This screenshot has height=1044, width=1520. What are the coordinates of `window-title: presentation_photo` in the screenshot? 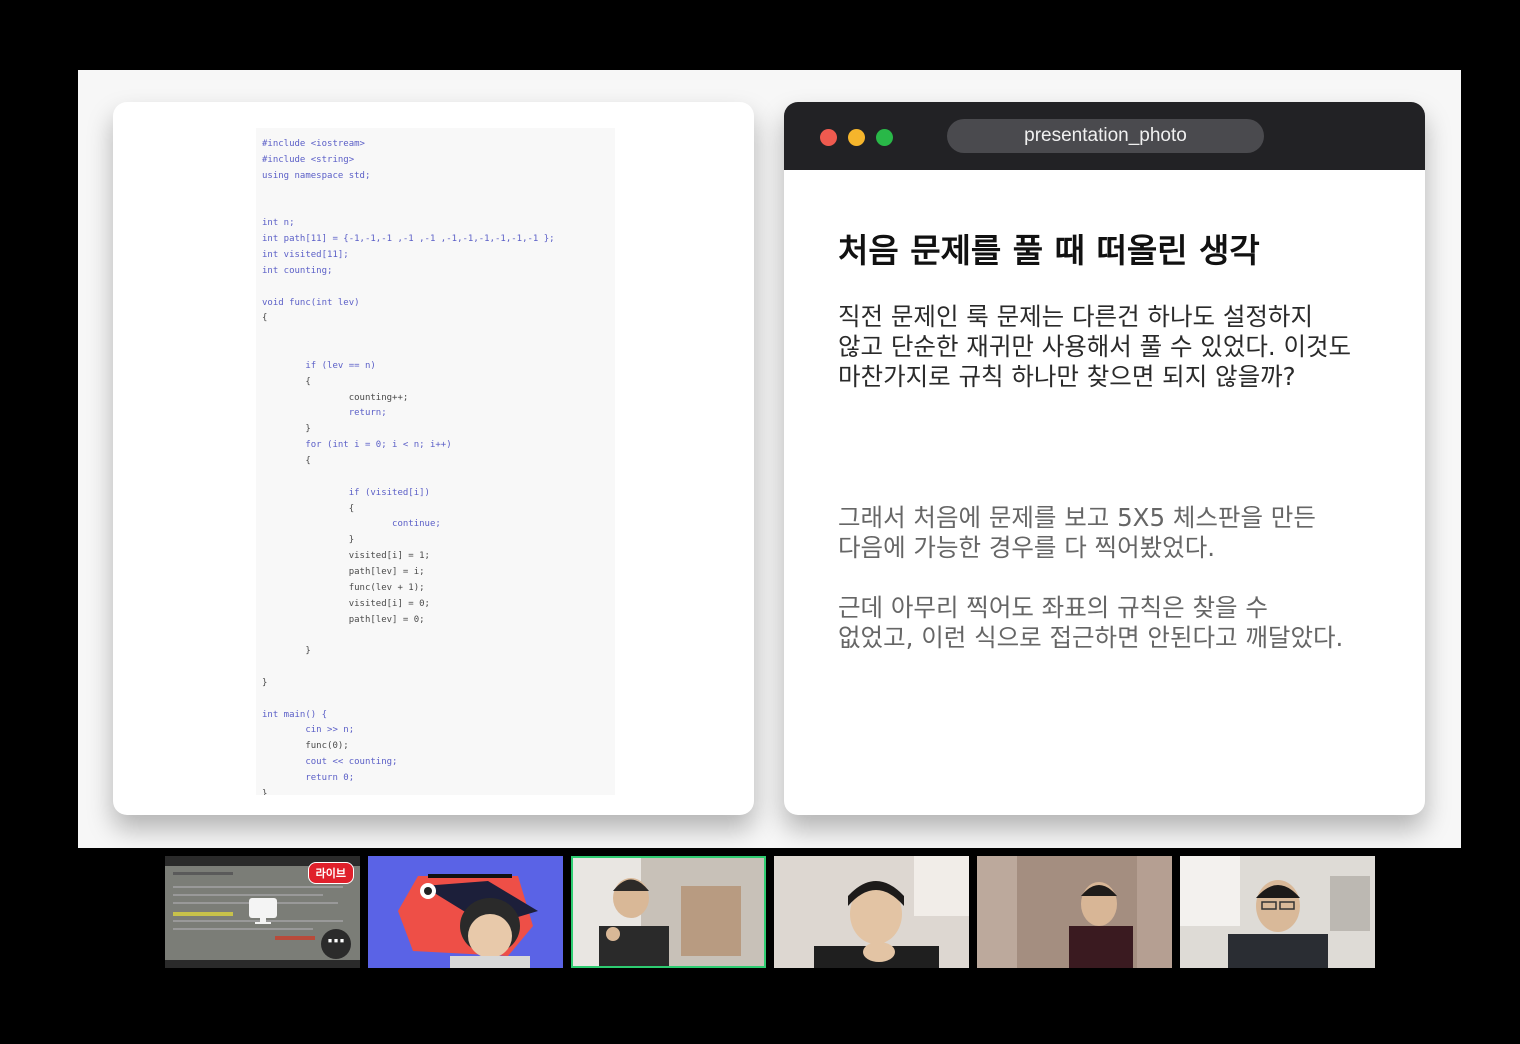 It's located at (1105, 136).